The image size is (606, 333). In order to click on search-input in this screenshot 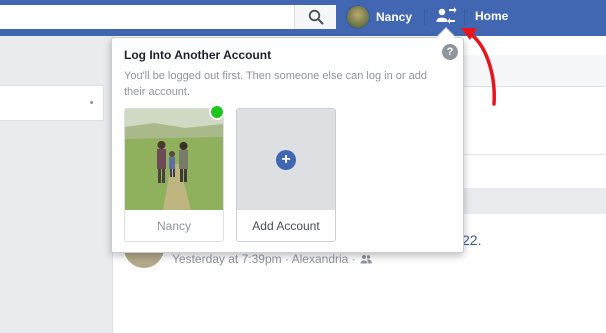, I will do `click(168, 17)`.